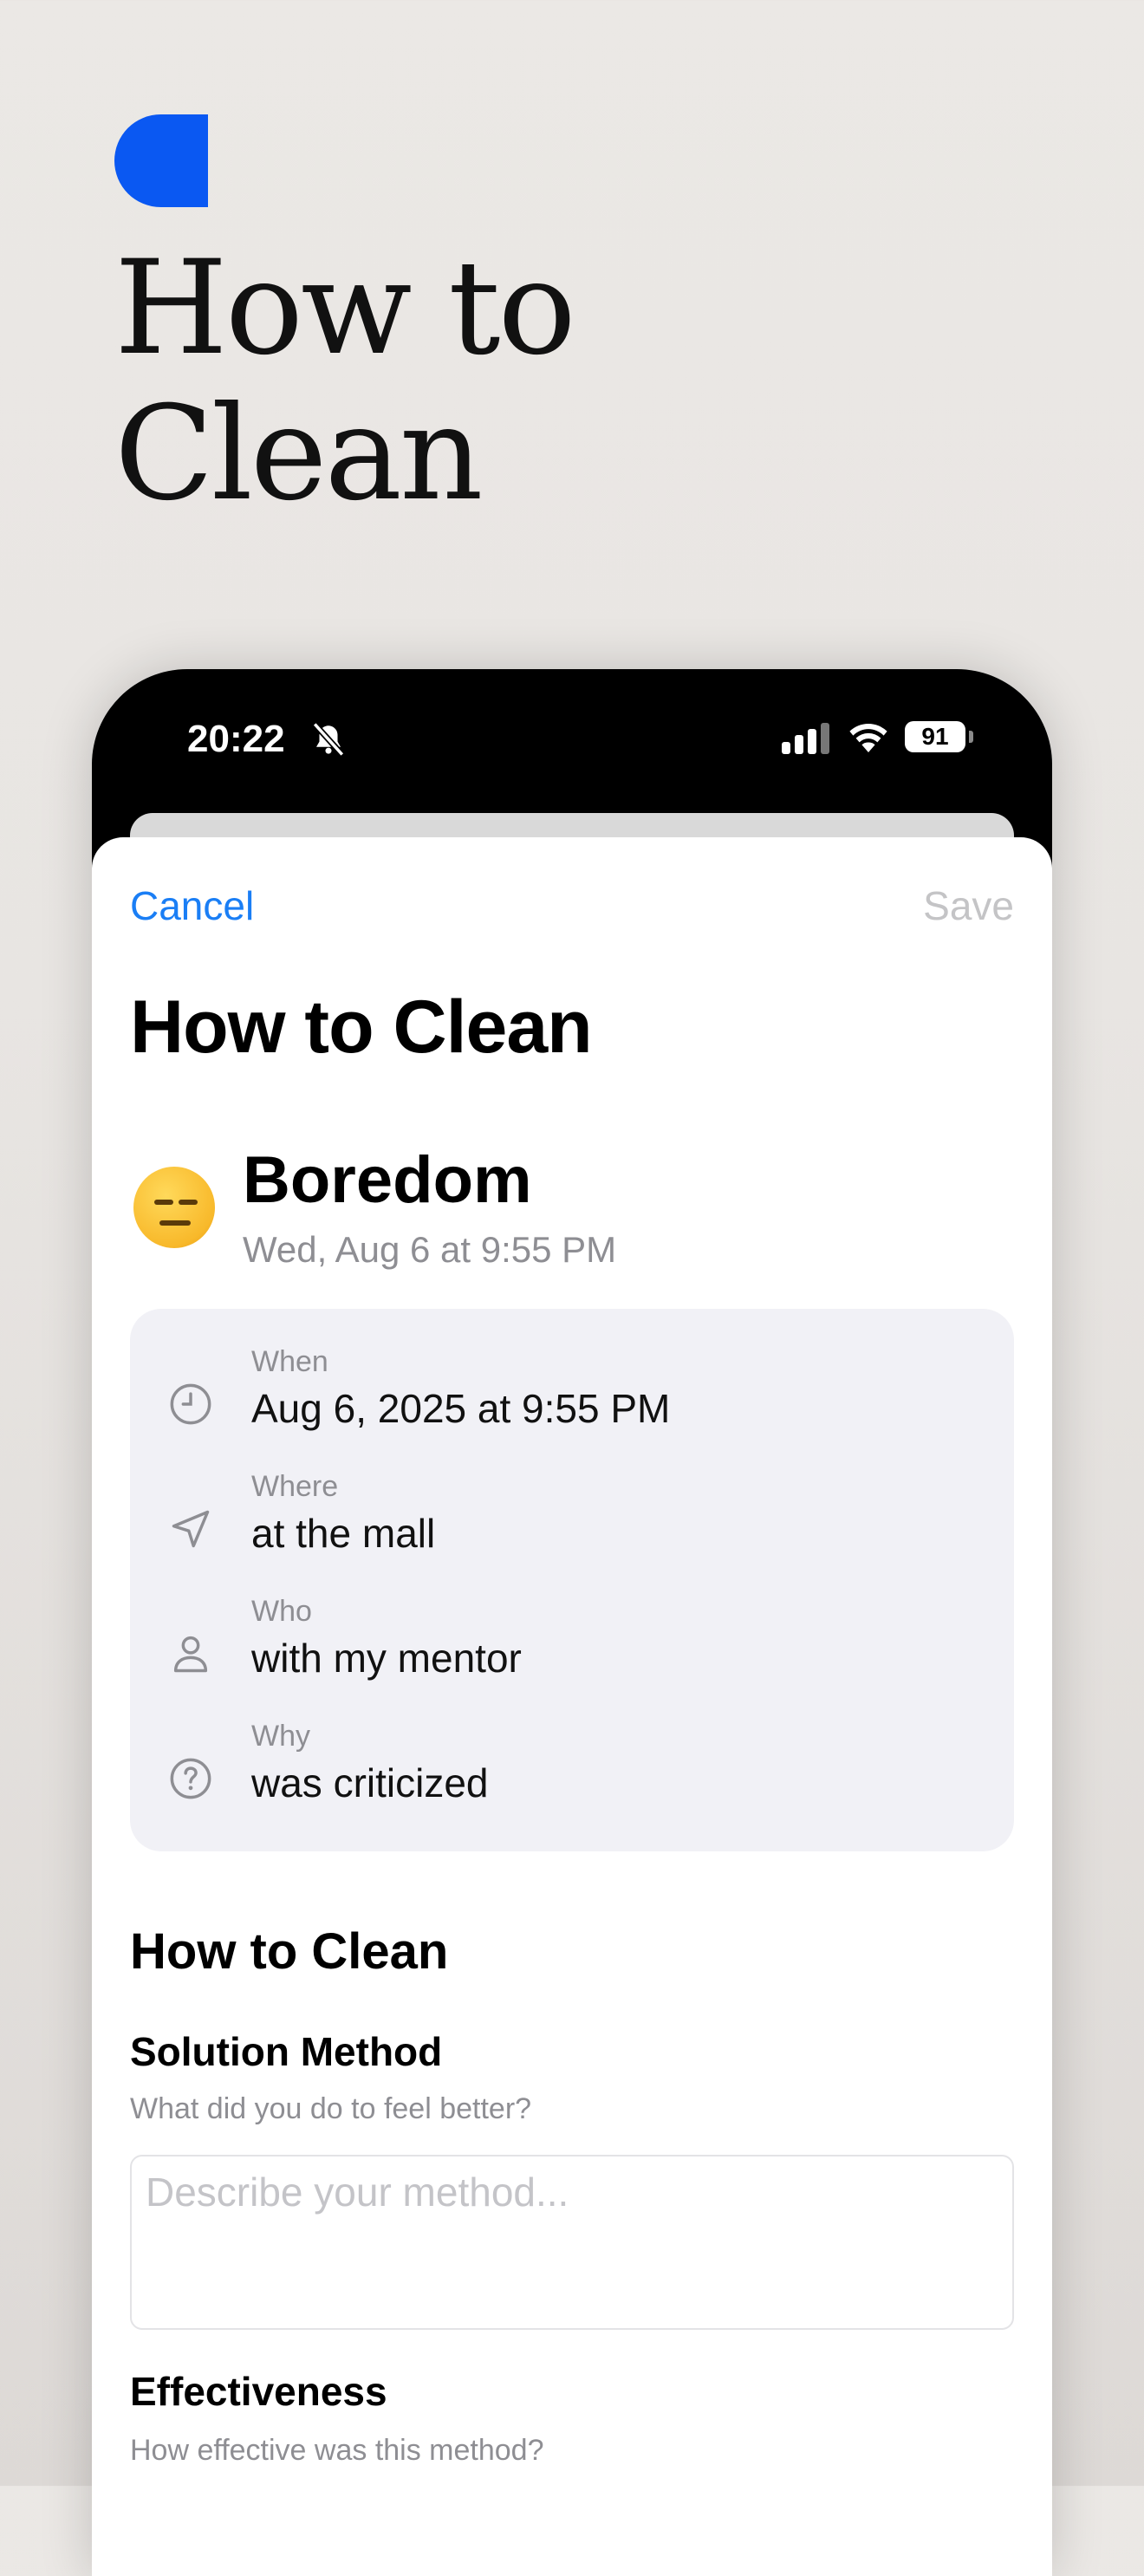 This screenshot has width=1144, height=2576. Describe the element at coordinates (430, 1249) in the screenshot. I see `emotion-date: Wed, Aug 6 at 9:55 PM` at that location.